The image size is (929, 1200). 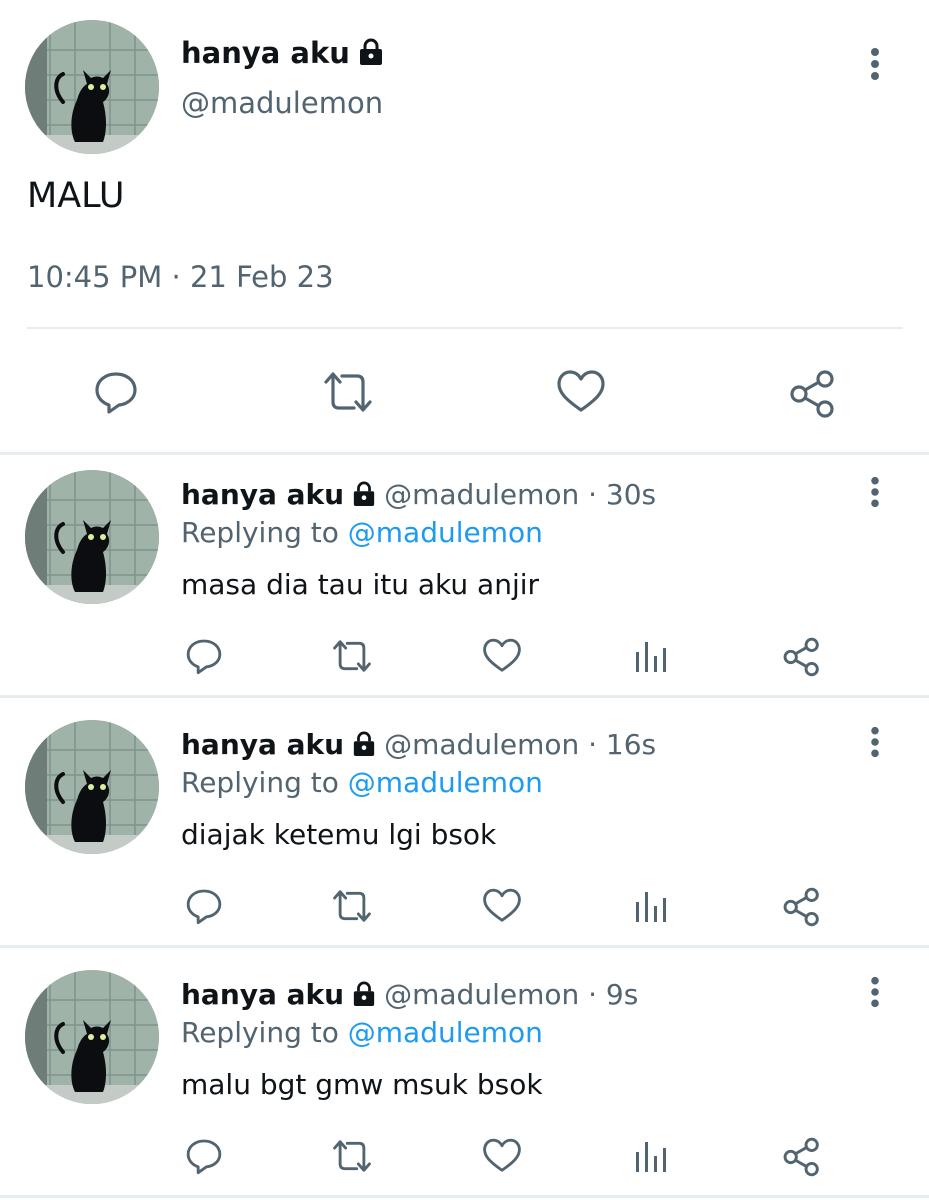 I want to click on reply-header: hanya aku @madulemon · 9s, so click(x=409, y=994).